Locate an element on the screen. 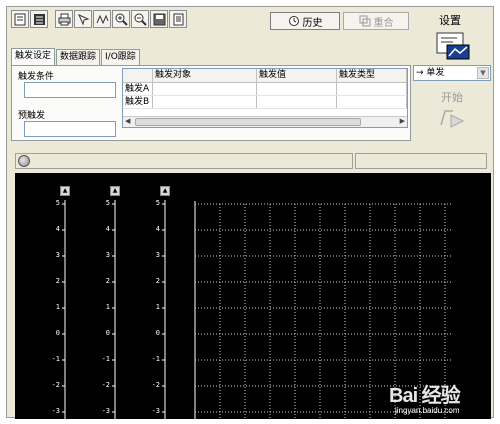  zoom-in-icon is located at coordinates (121, 19).